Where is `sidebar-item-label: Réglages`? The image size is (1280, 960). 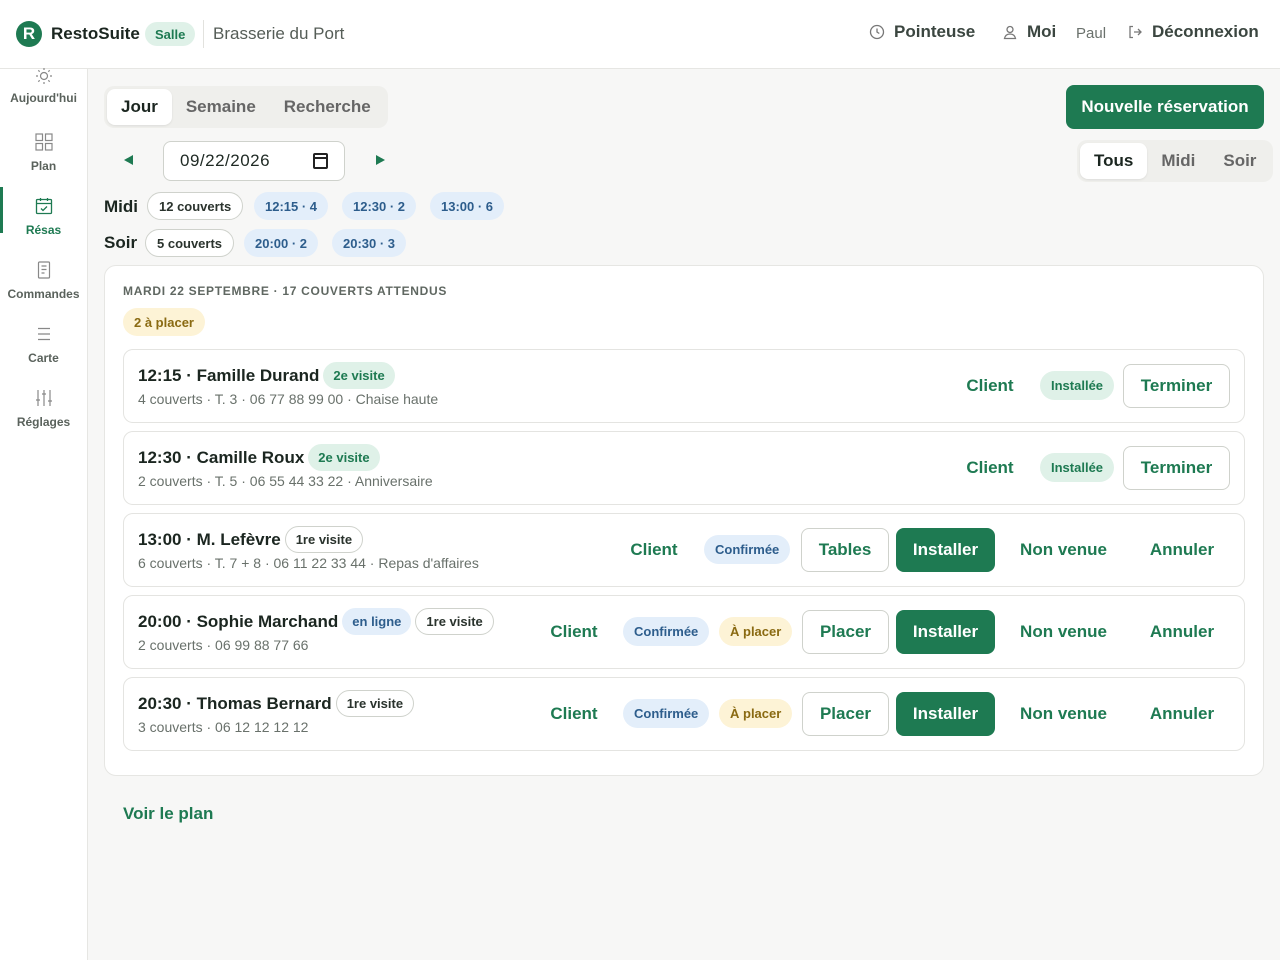
sidebar-item-label: Réglages is located at coordinates (43, 422).